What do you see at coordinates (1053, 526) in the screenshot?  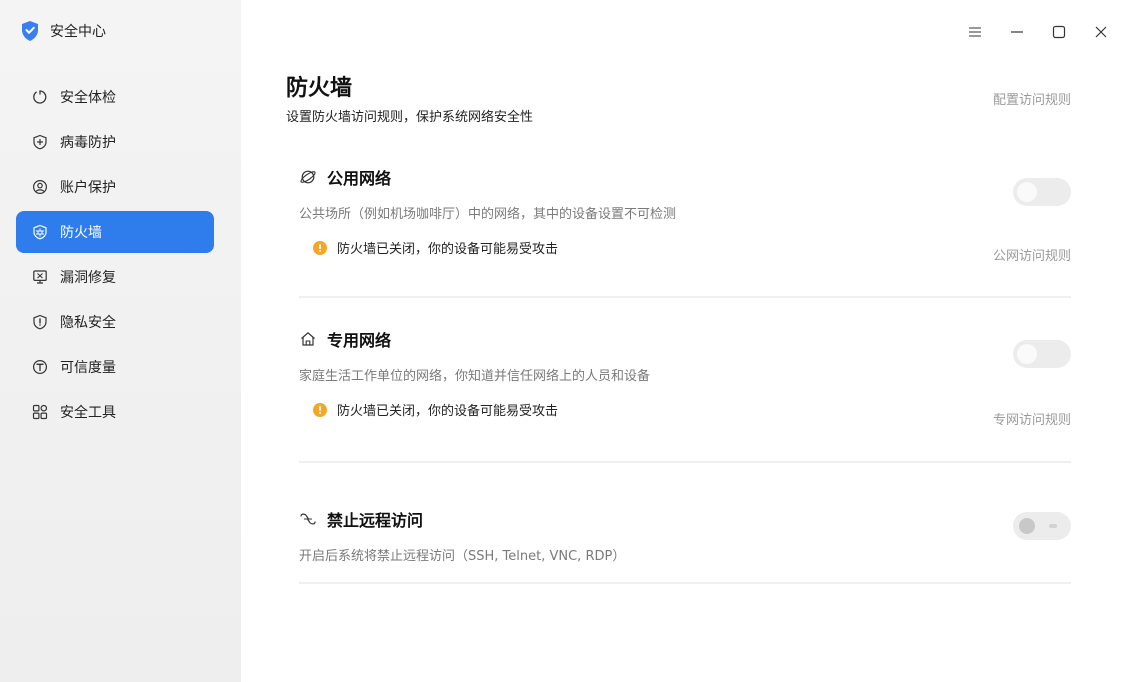 I see `toggle-indicator` at bounding box center [1053, 526].